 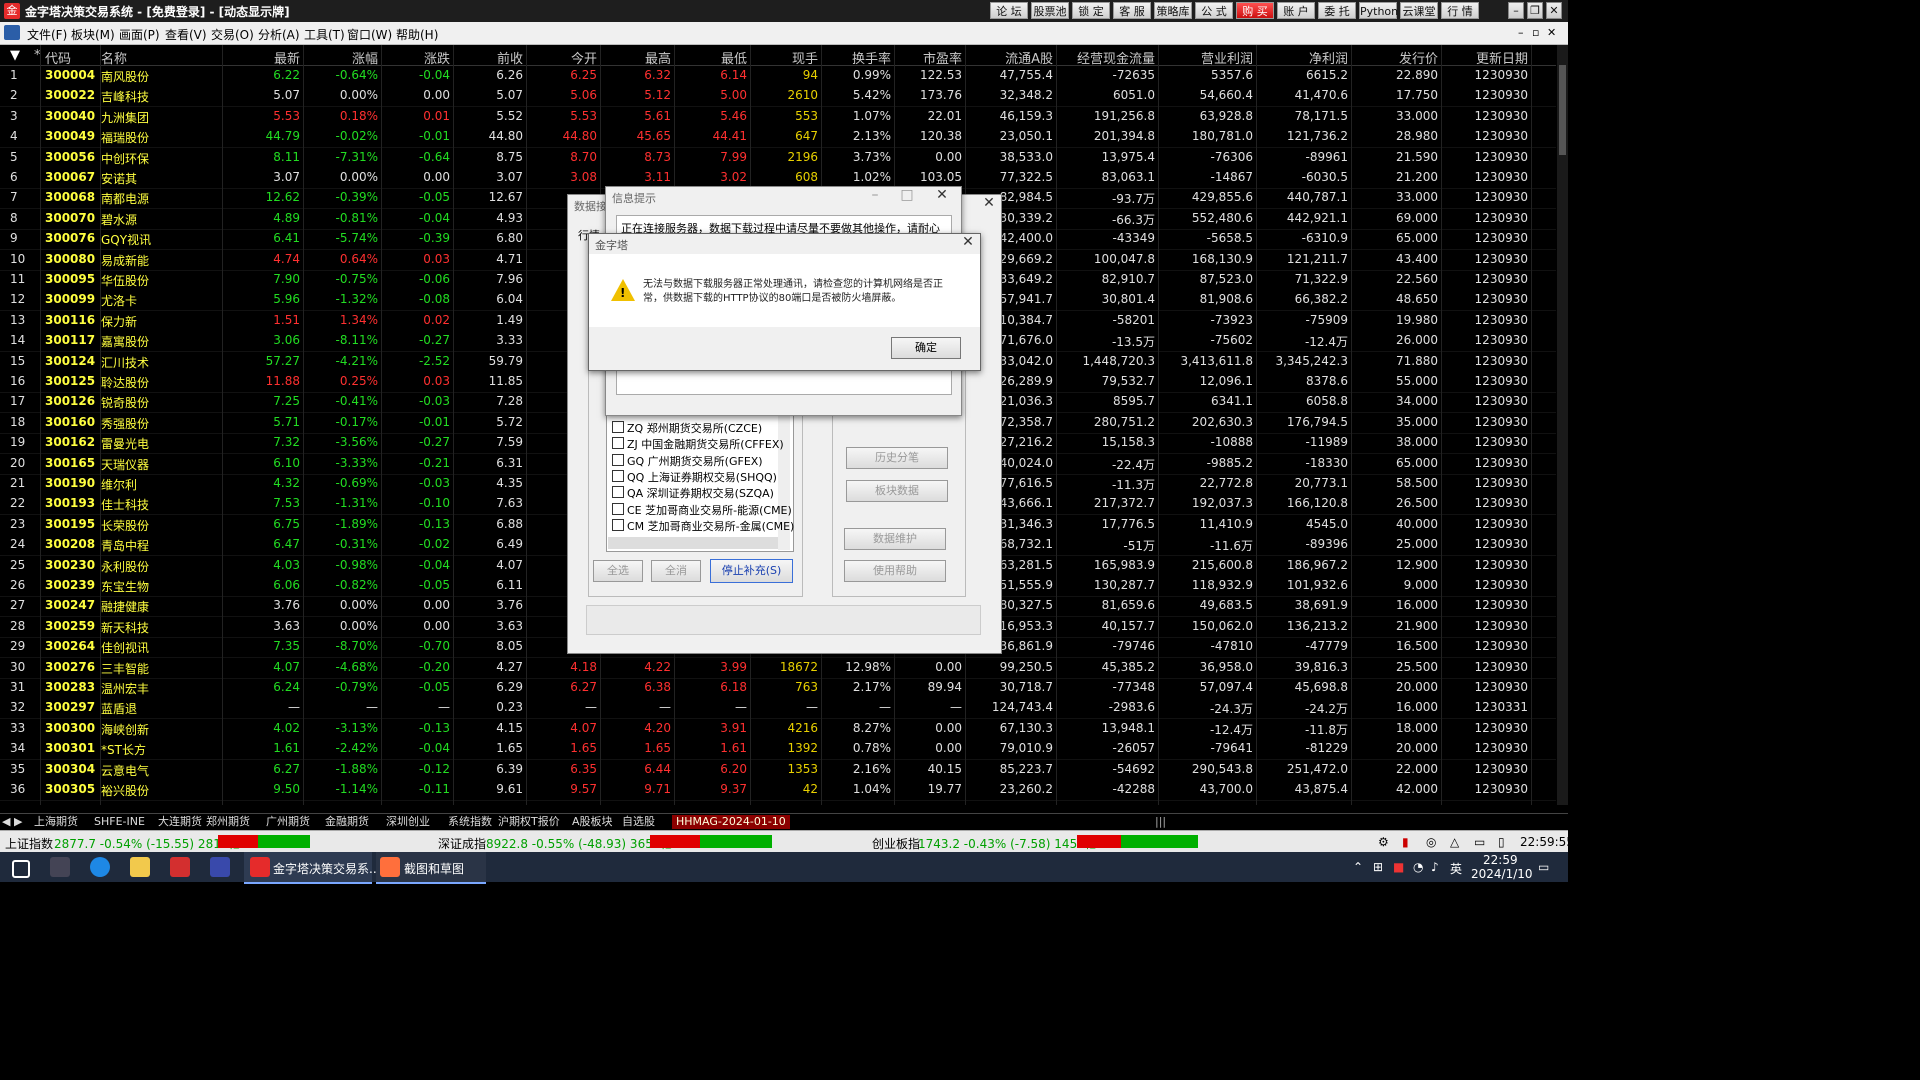 I want to click on tray-app-icon: ■, so click(x=1398, y=867).